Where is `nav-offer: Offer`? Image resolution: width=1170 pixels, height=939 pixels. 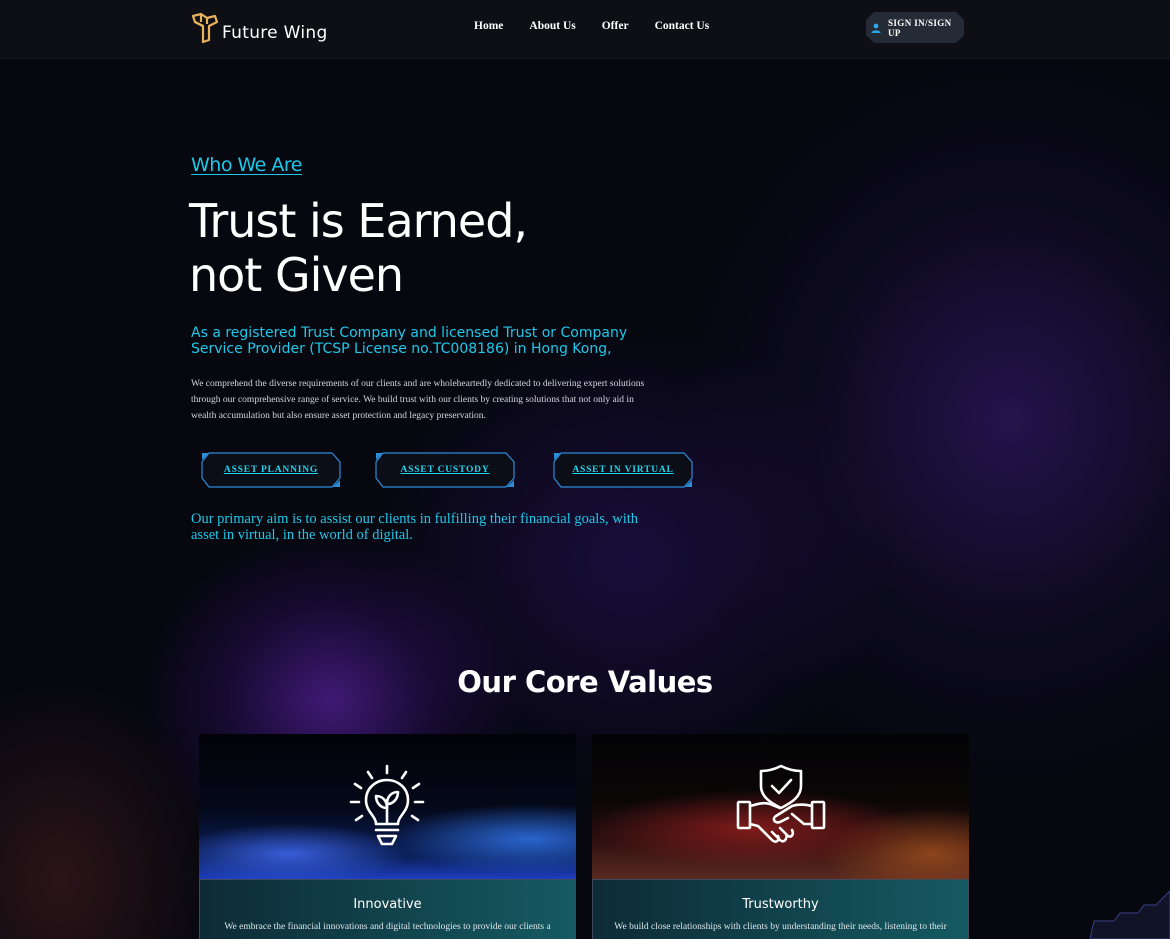 nav-offer: Offer is located at coordinates (615, 26).